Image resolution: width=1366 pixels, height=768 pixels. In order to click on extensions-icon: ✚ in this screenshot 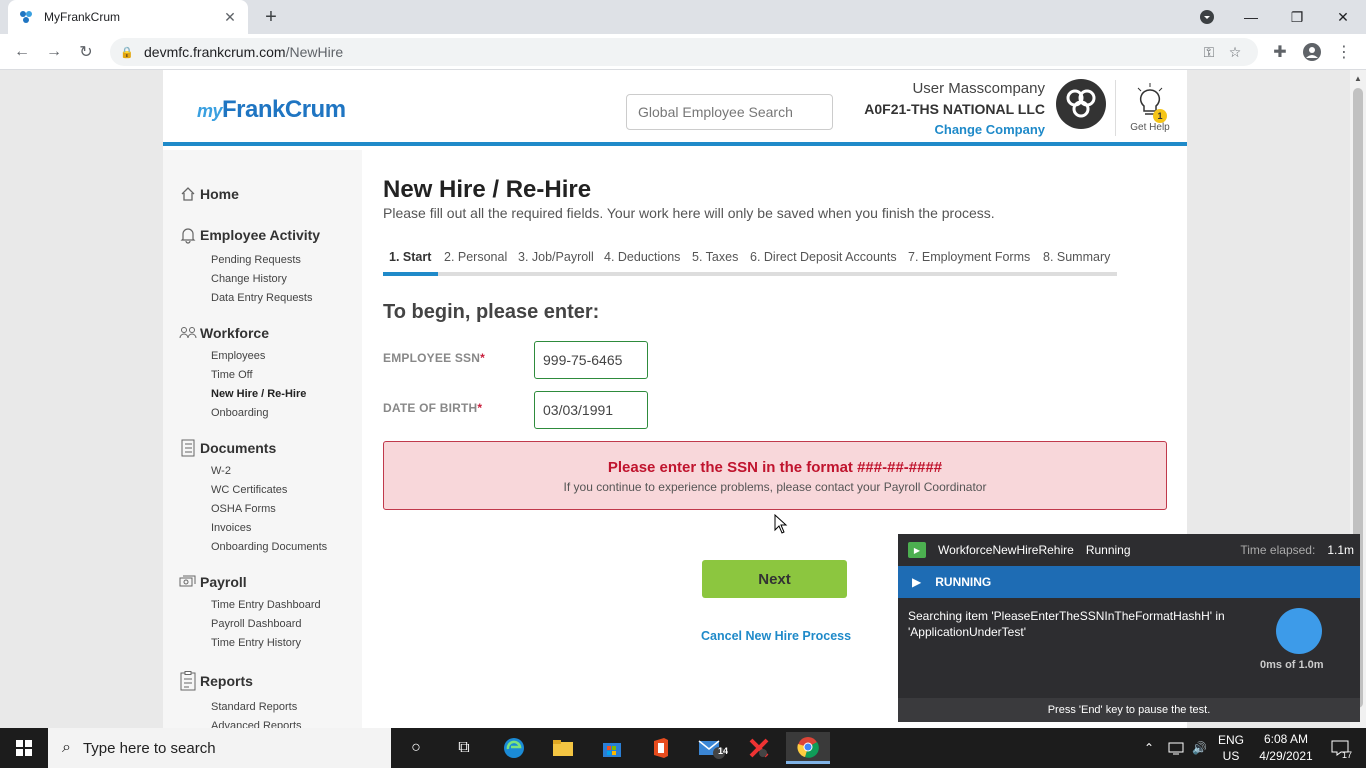, I will do `click(1280, 52)`.